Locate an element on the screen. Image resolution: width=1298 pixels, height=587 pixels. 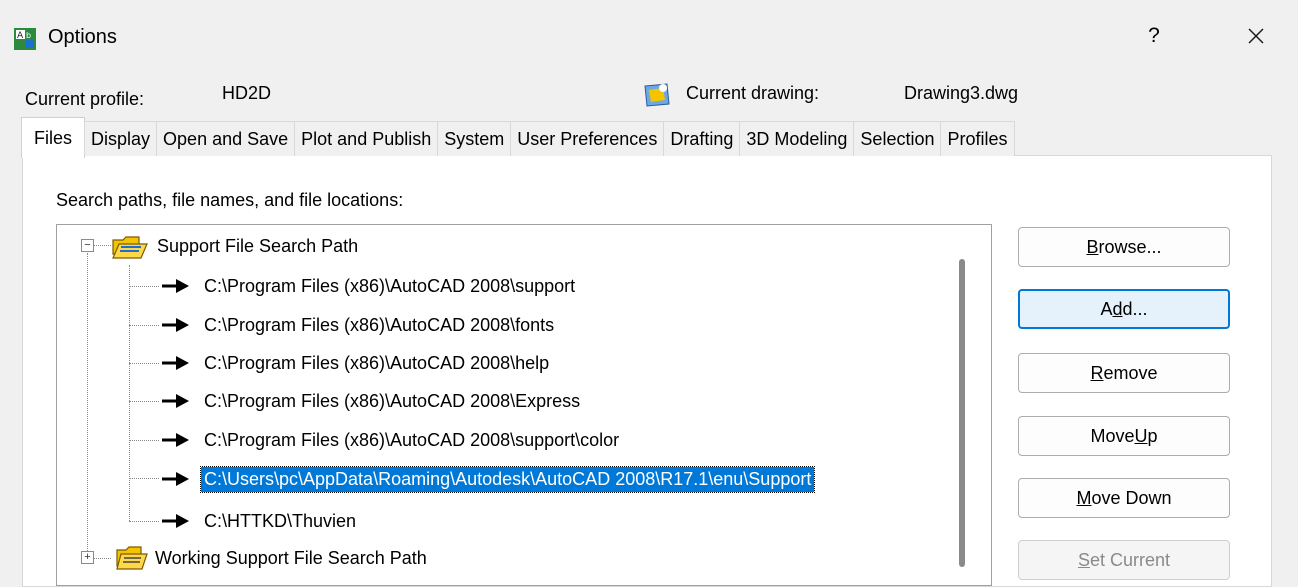
tab-selection: Selection is located at coordinates (897, 138).